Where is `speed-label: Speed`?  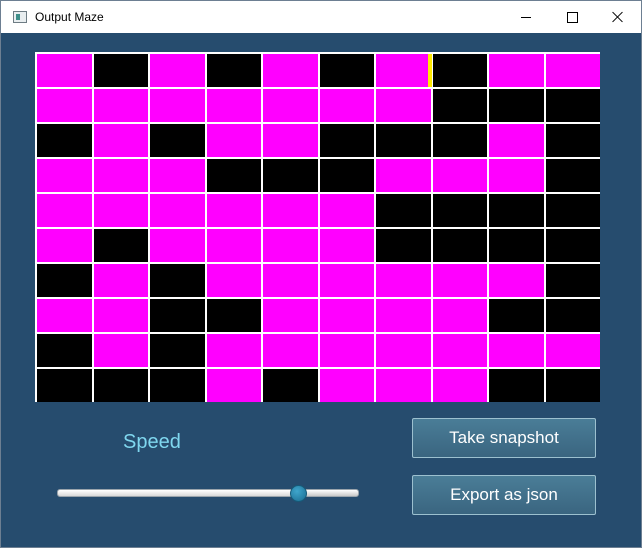 speed-label: Speed is located at coordinates (152, 442).